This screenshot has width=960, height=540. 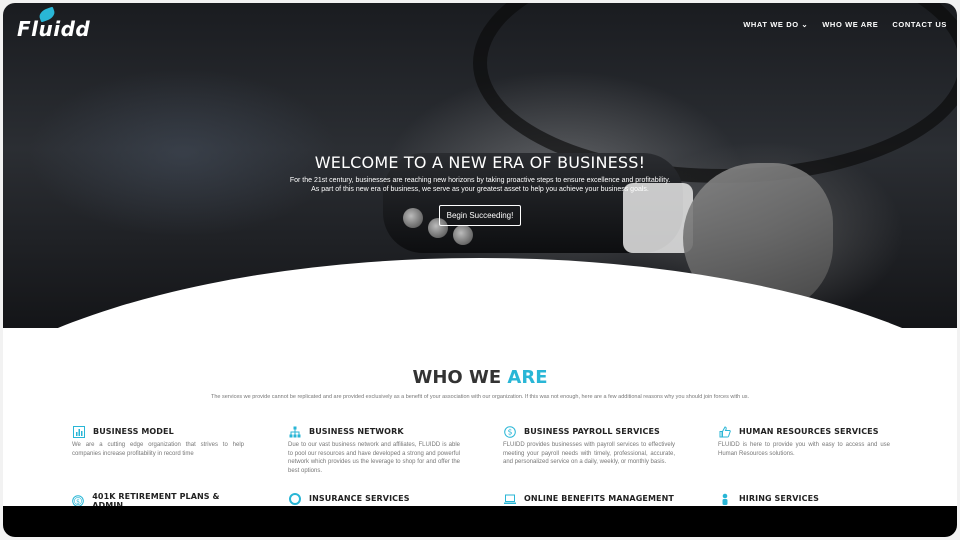 I want to click on nav-item-who-we-are: WHO WE ARE, so click(x=850, y=24).